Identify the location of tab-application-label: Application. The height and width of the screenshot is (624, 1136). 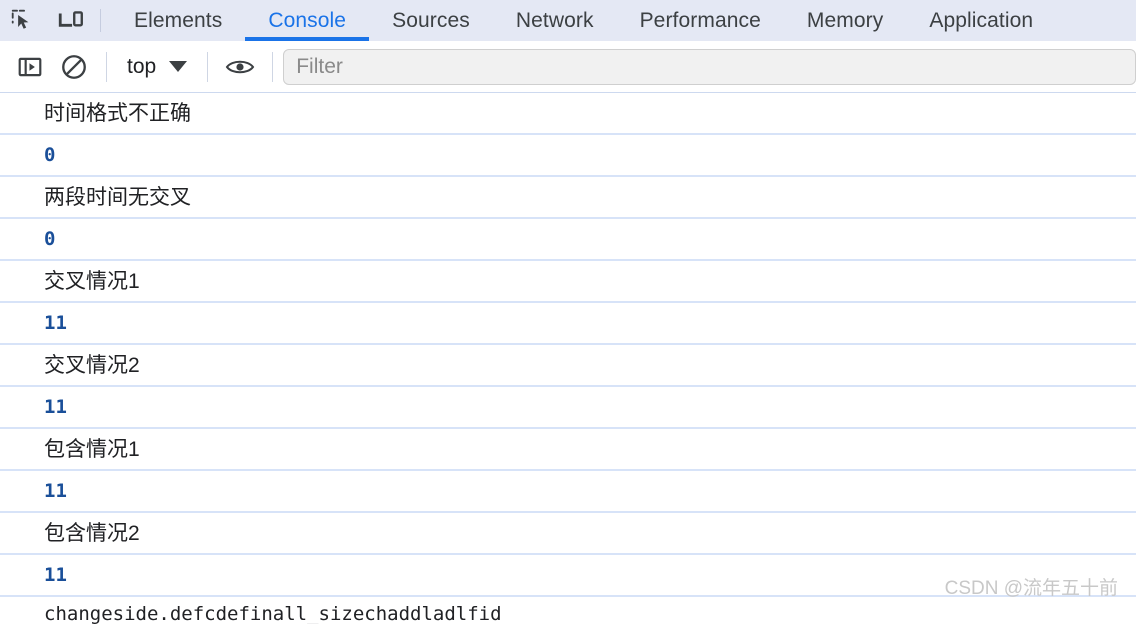
(981, 20).